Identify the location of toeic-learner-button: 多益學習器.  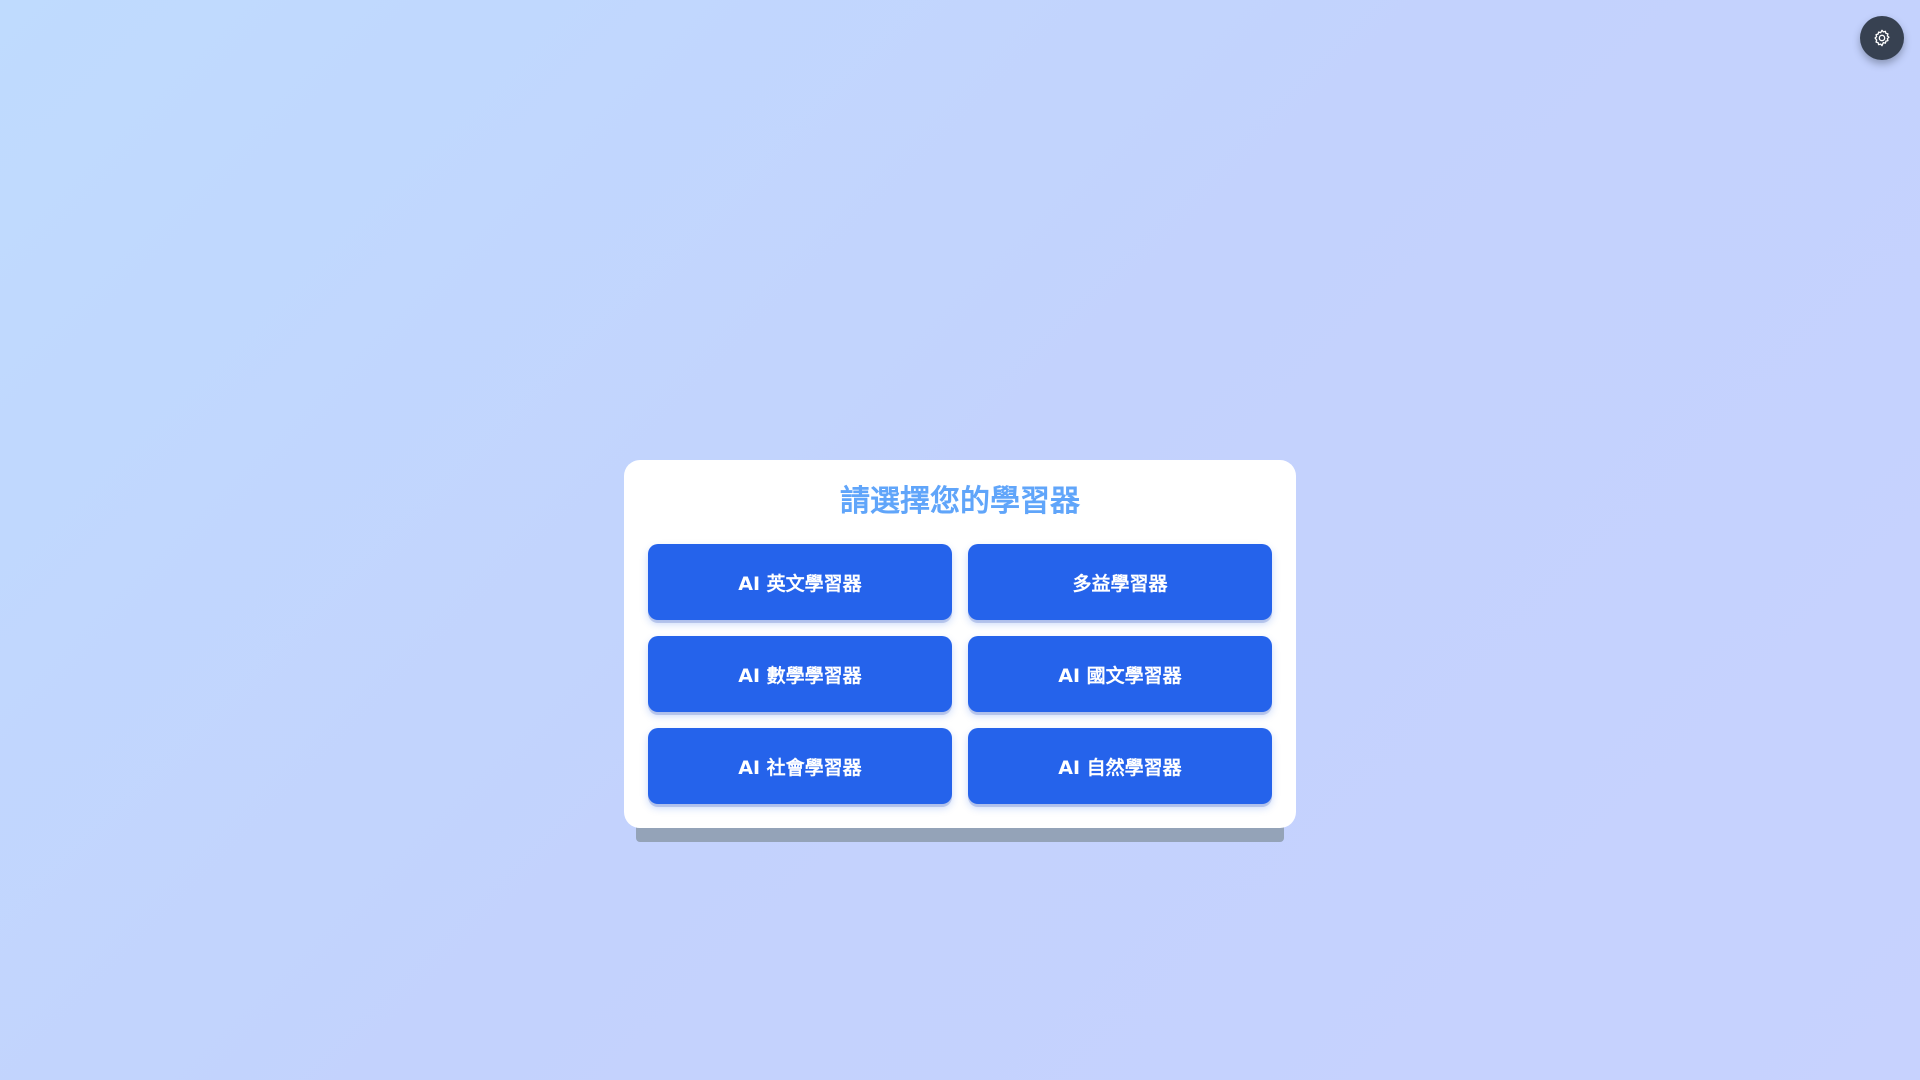
(1120, 582).